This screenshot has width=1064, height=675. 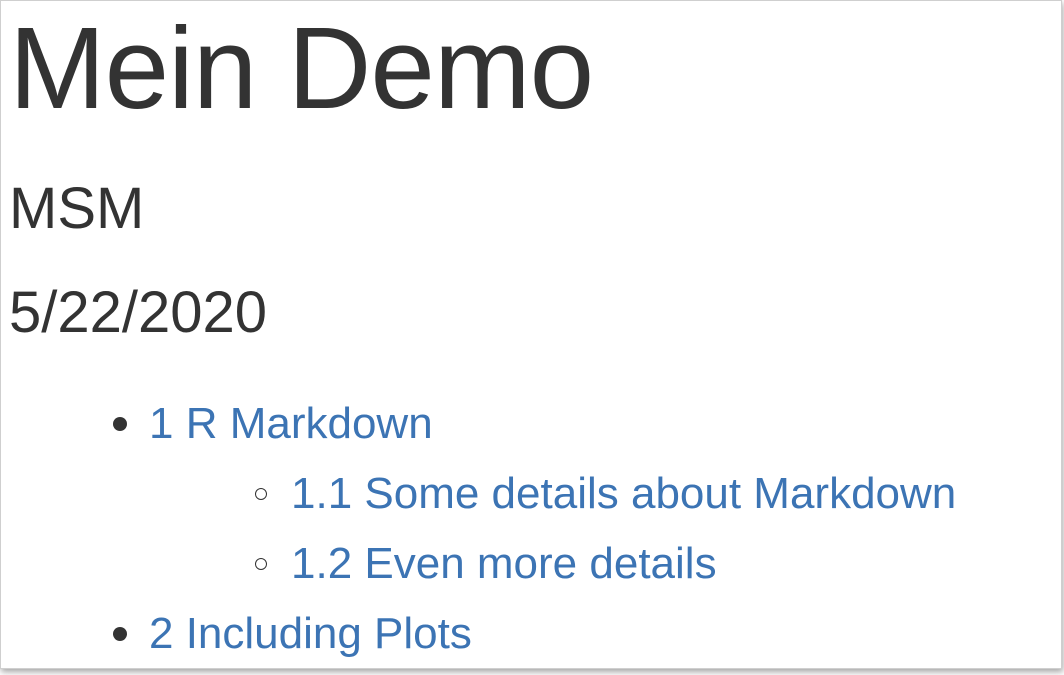 I want to click on document-date: 5/22/2020, so click(x=138, y=312).